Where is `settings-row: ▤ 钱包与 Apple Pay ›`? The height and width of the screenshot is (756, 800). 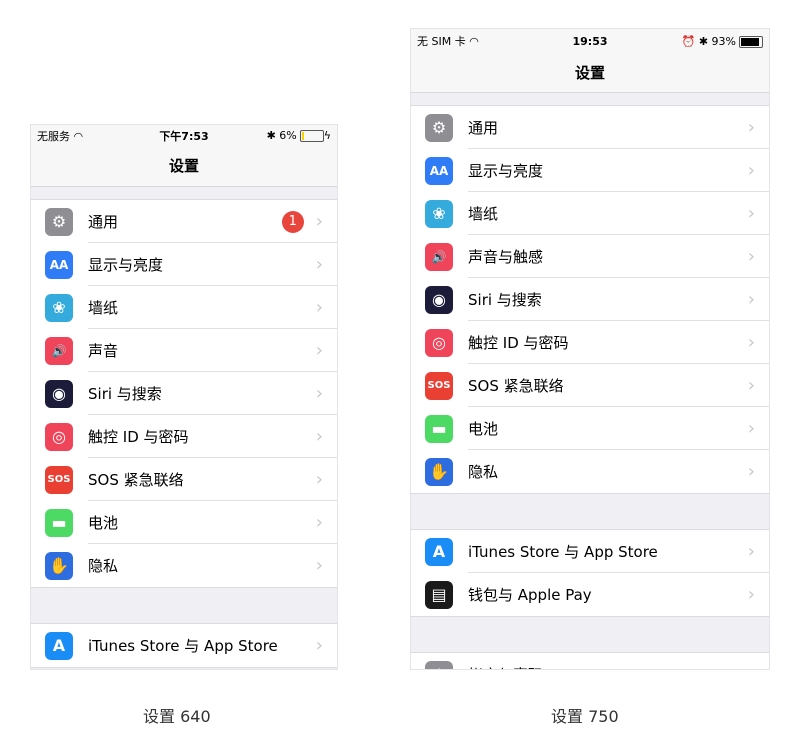
settings-row: ▤ 钱包与 Apple Pay › is located at coordinates (590, 594).